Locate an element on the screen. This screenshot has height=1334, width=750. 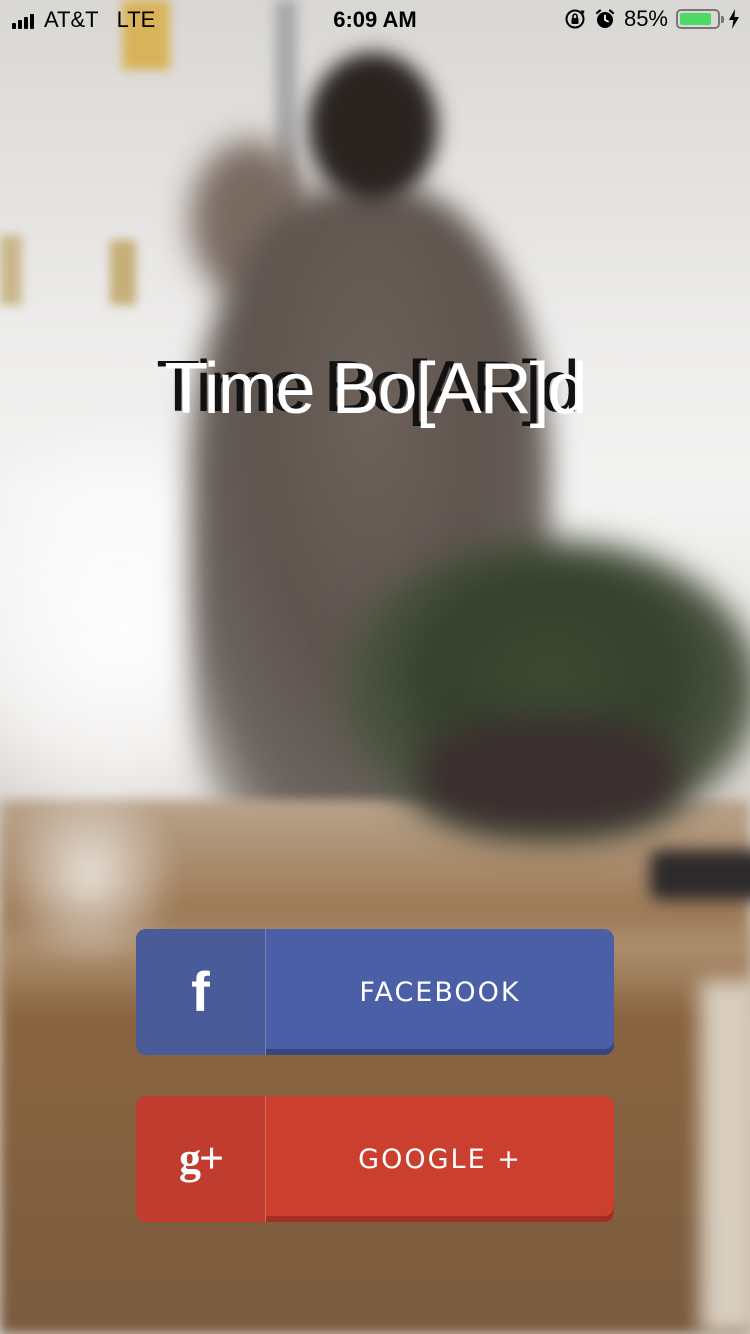
facebook-icon-glyph: f is located at coordinates (200, 991).